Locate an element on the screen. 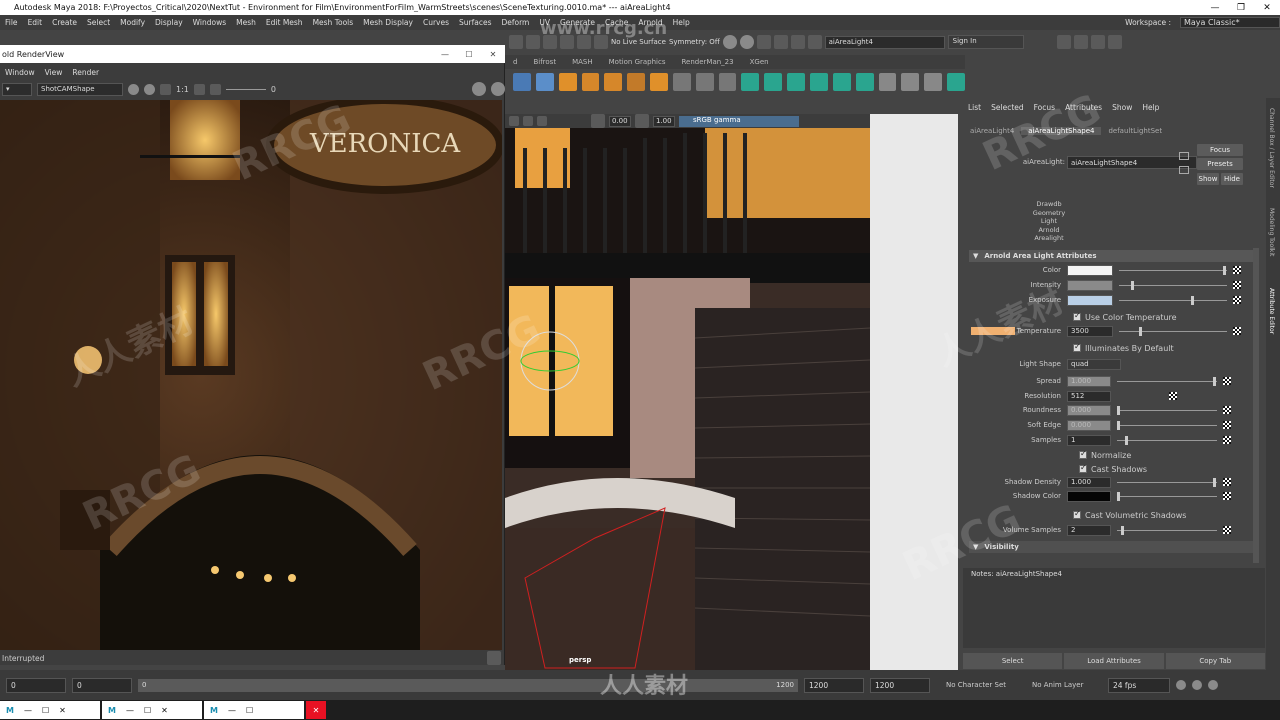 The height and width of the screenshot is (720, 1280). shadow-density-field: 1.000 is located at coordinates (1089, 482).